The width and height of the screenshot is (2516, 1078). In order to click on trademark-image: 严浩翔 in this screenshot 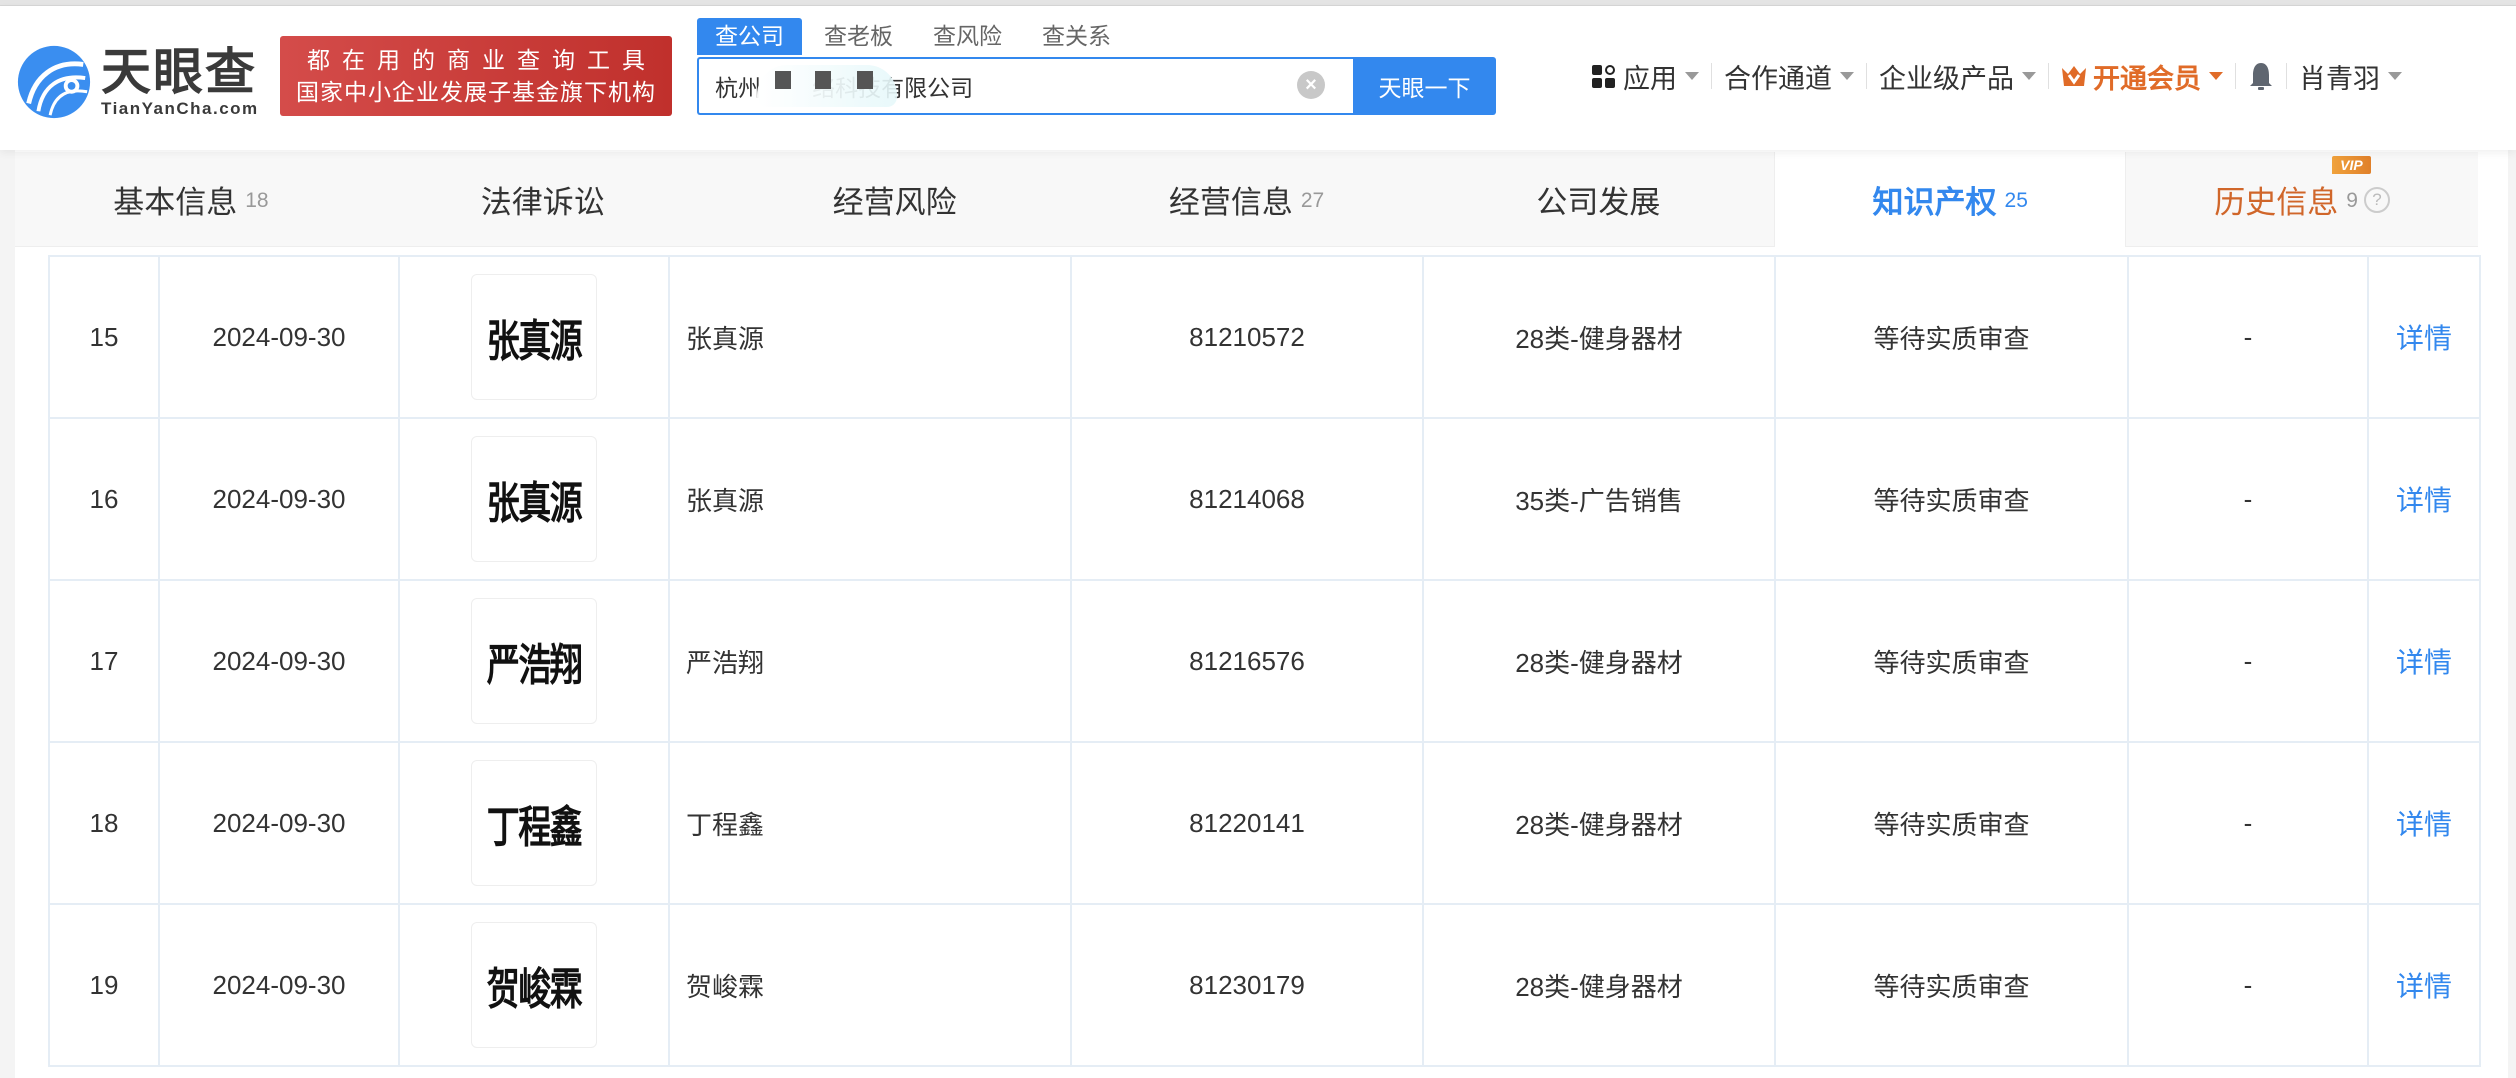, I will do `click(534, 661)`.